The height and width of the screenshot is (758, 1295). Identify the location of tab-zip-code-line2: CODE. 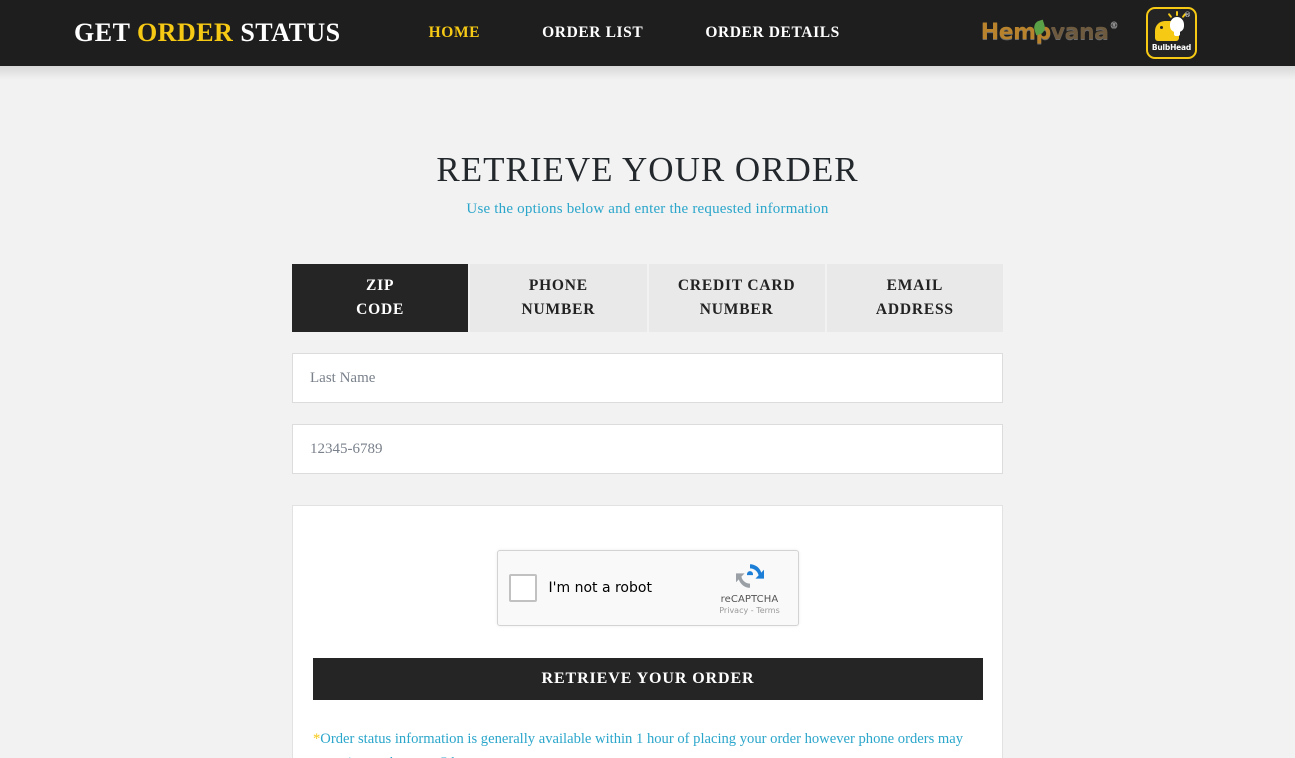
(380, 309).